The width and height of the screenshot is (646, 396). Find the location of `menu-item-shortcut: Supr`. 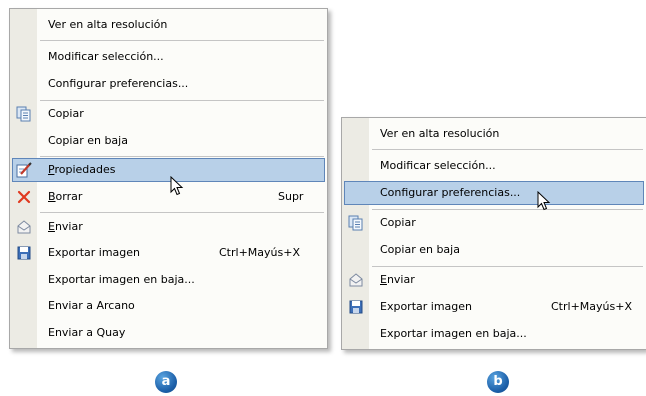

menu-item-shortcut: Supr is located at coordinates (291, 196).